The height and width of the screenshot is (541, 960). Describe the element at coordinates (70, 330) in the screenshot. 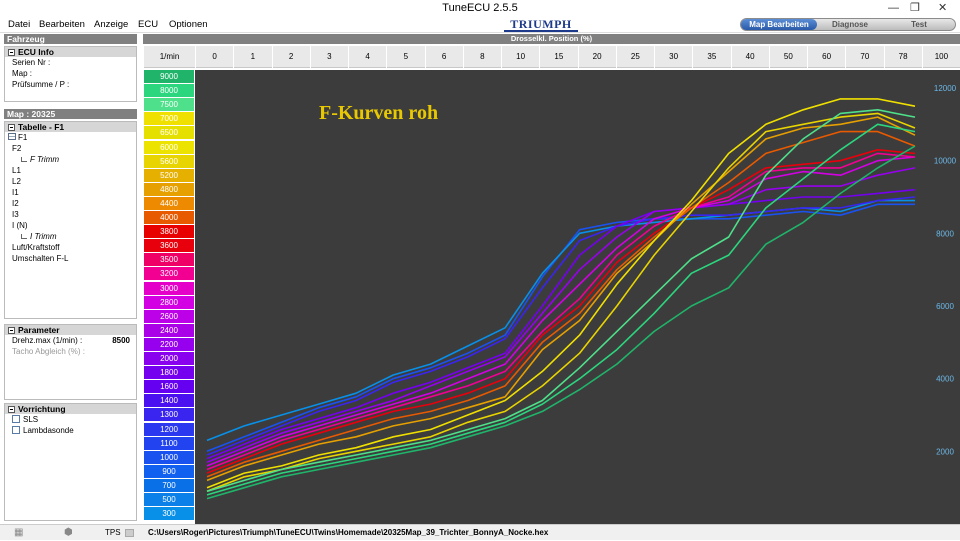

I see `parameter-header: Parameter` at that location.